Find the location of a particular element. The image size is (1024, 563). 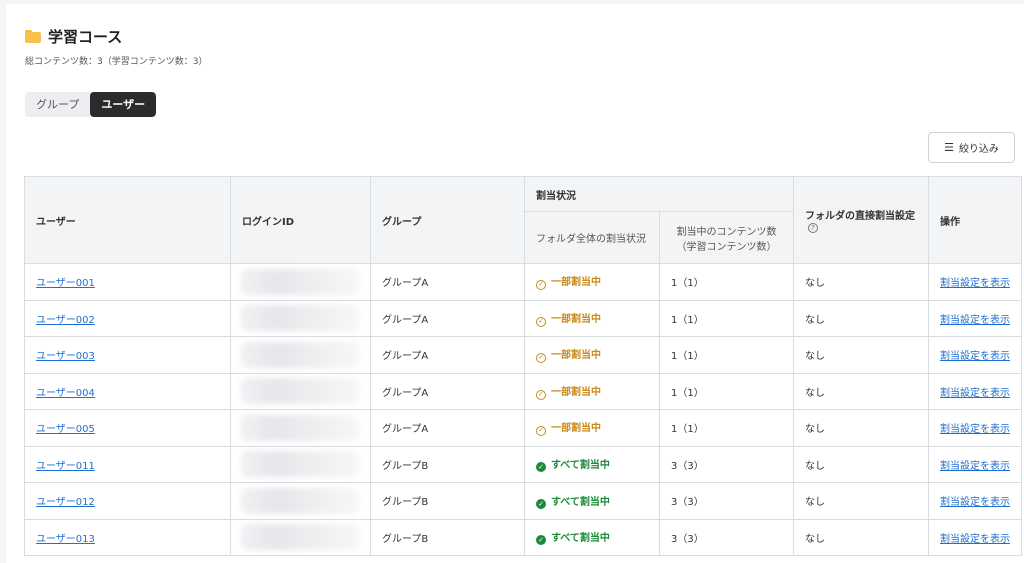

toggle-group-button: グループ is located at coordinates (57, 104).